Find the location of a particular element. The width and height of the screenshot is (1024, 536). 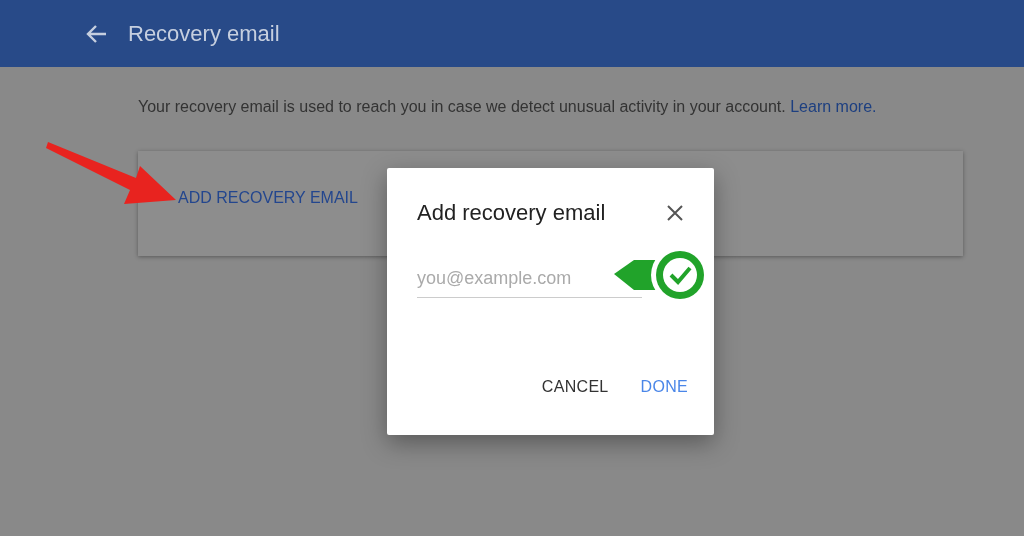

dialog-title: Add recovery email is located at coordinates (511, 213).